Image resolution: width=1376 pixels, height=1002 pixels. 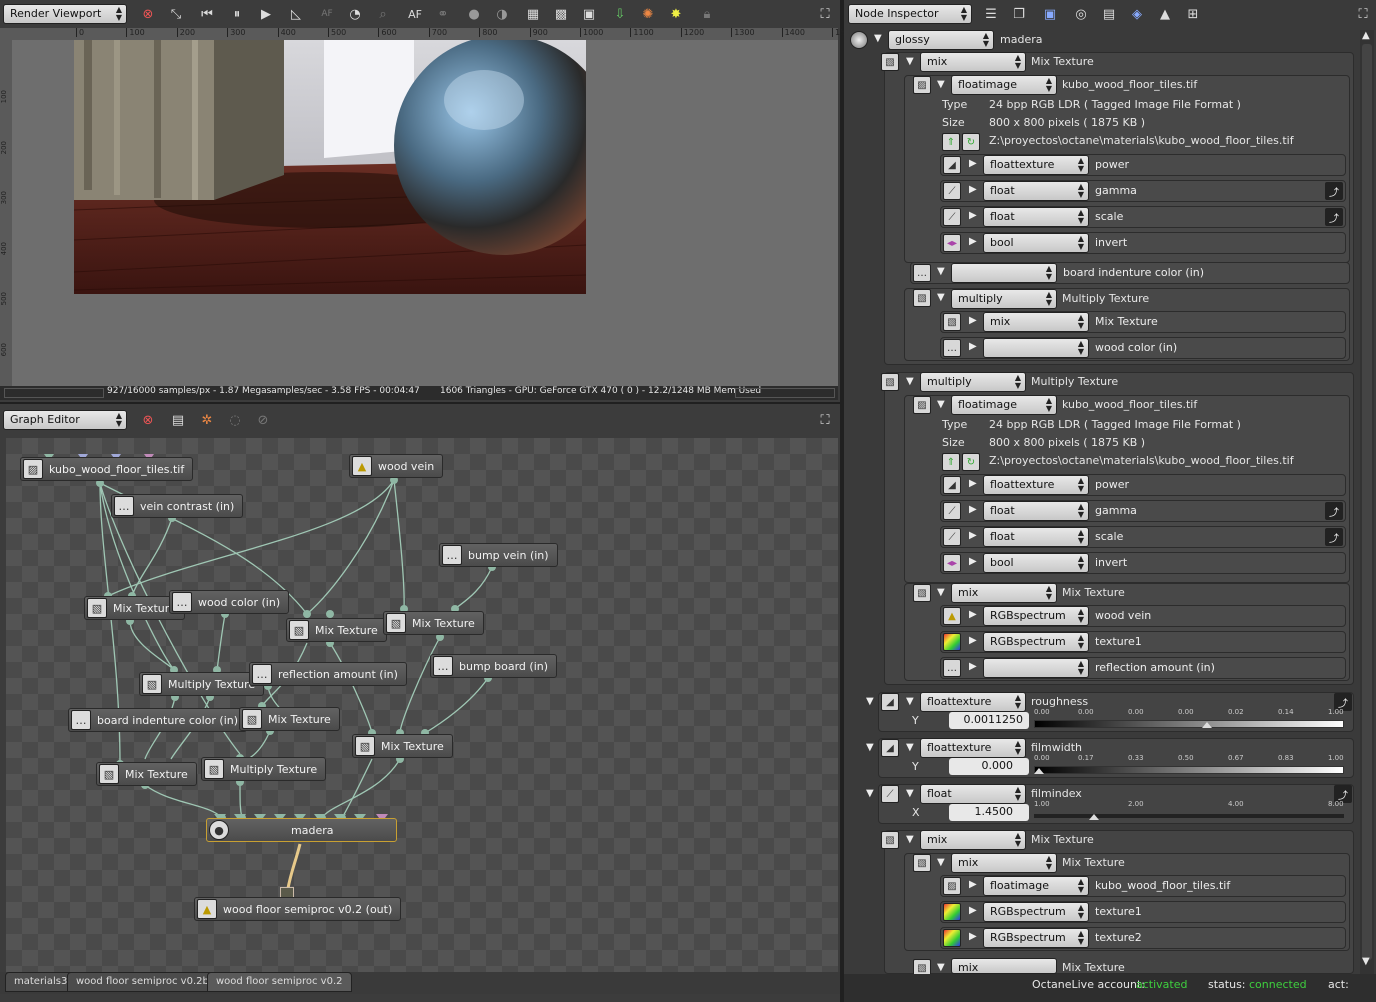 I want to click on node-vein-contrast: … vein contrast (in), so click(x=177, y=506).